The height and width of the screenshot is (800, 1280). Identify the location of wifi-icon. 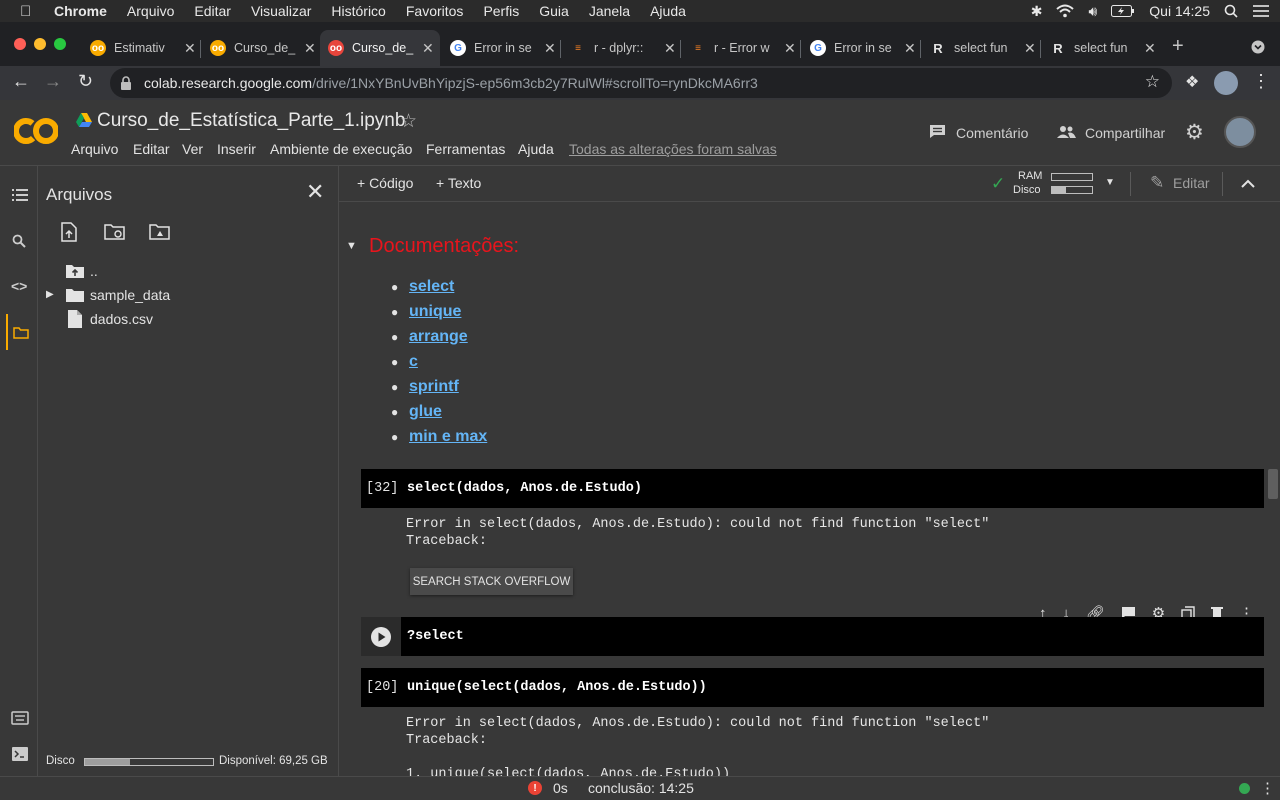
(1065, 11).